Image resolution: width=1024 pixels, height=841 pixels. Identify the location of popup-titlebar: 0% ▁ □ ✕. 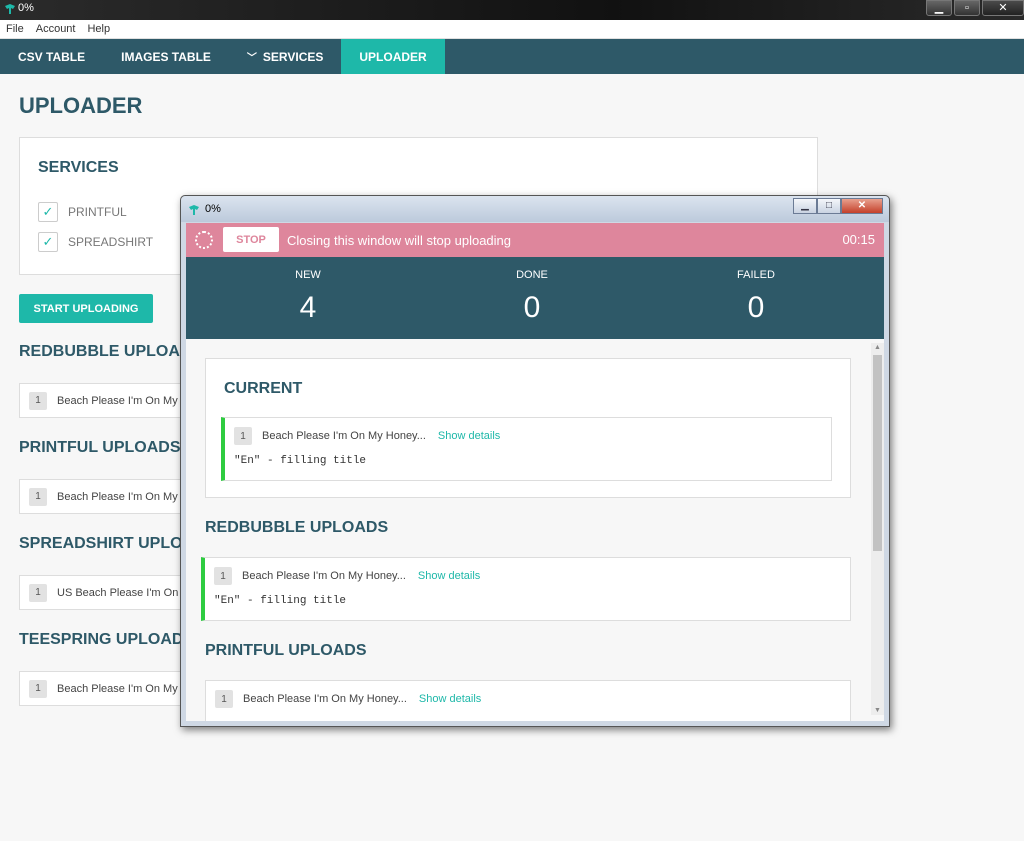
(535, 209).